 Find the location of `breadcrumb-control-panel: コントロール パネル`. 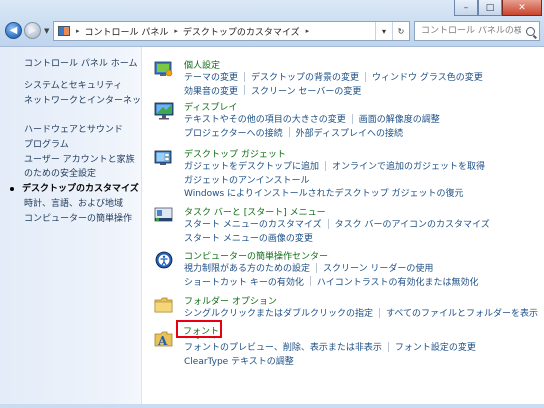

breadcrumb-control-panel: コントロール パネル is located at coordinates (127, 31).